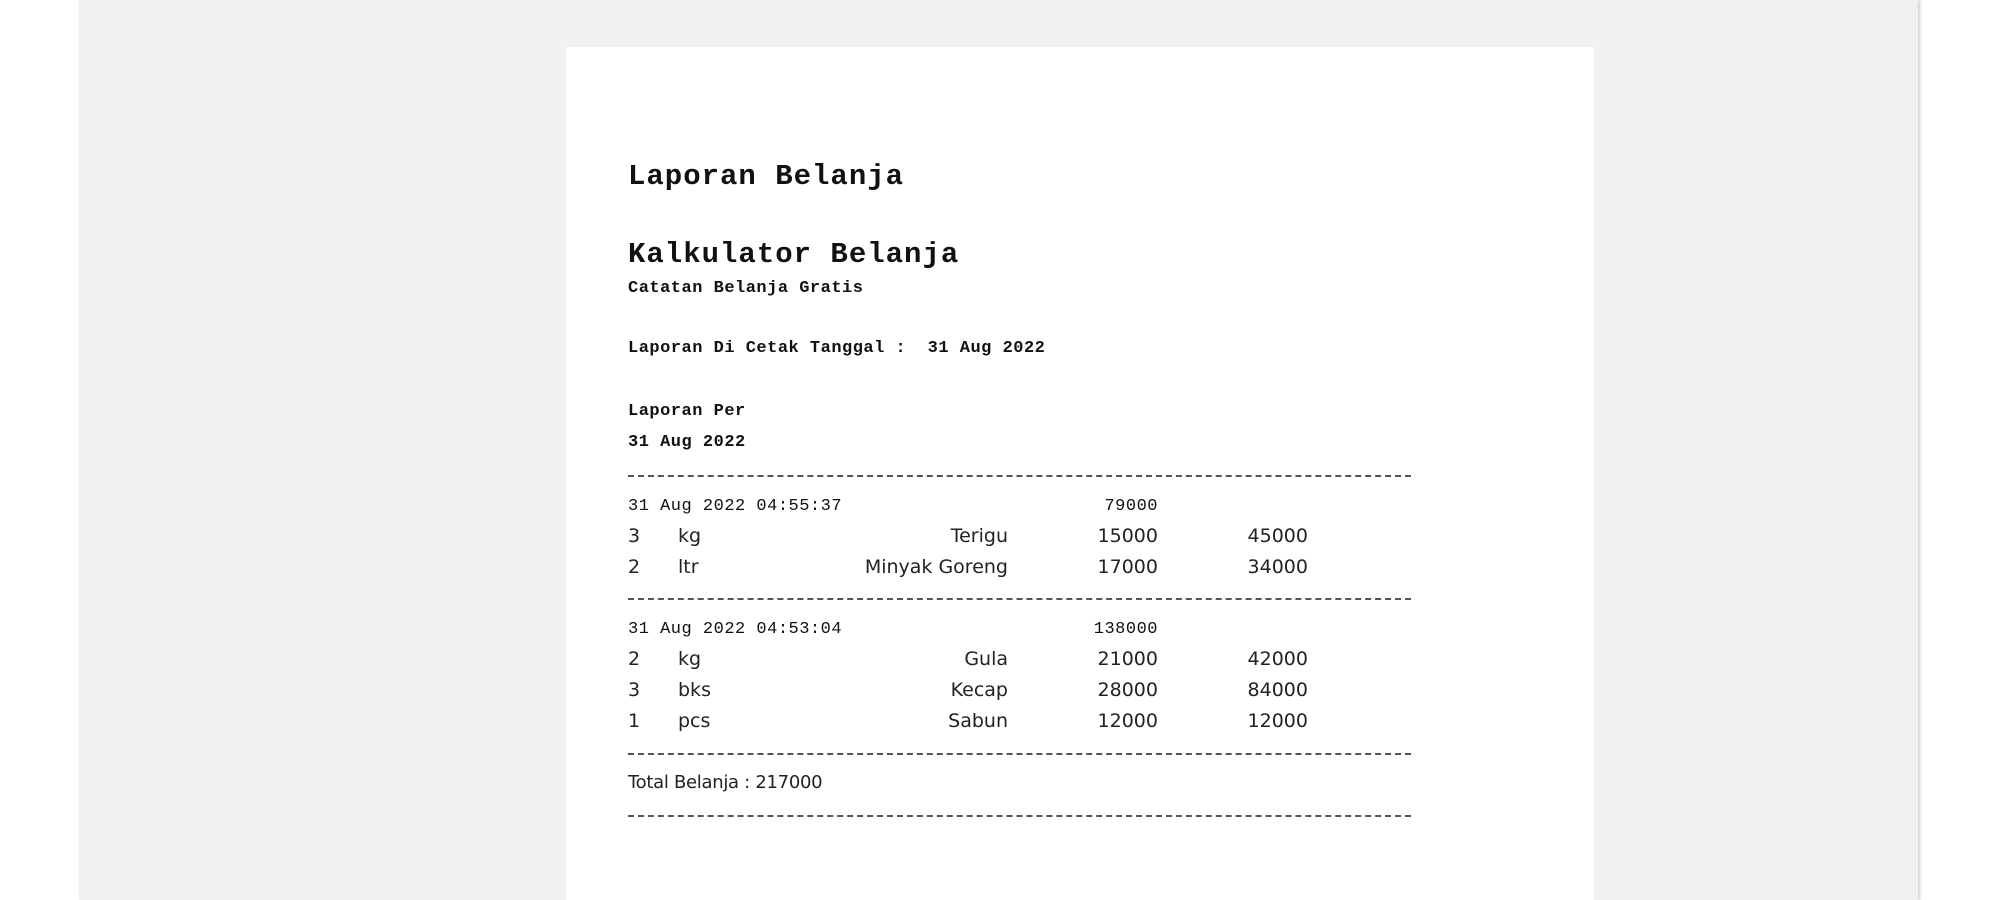 The width and height of the screenshot is (2003, 900). Describe the element at coordinates (794, 254) in the screenshot. I see `app-name: Kalkulator Belanja` at that location.